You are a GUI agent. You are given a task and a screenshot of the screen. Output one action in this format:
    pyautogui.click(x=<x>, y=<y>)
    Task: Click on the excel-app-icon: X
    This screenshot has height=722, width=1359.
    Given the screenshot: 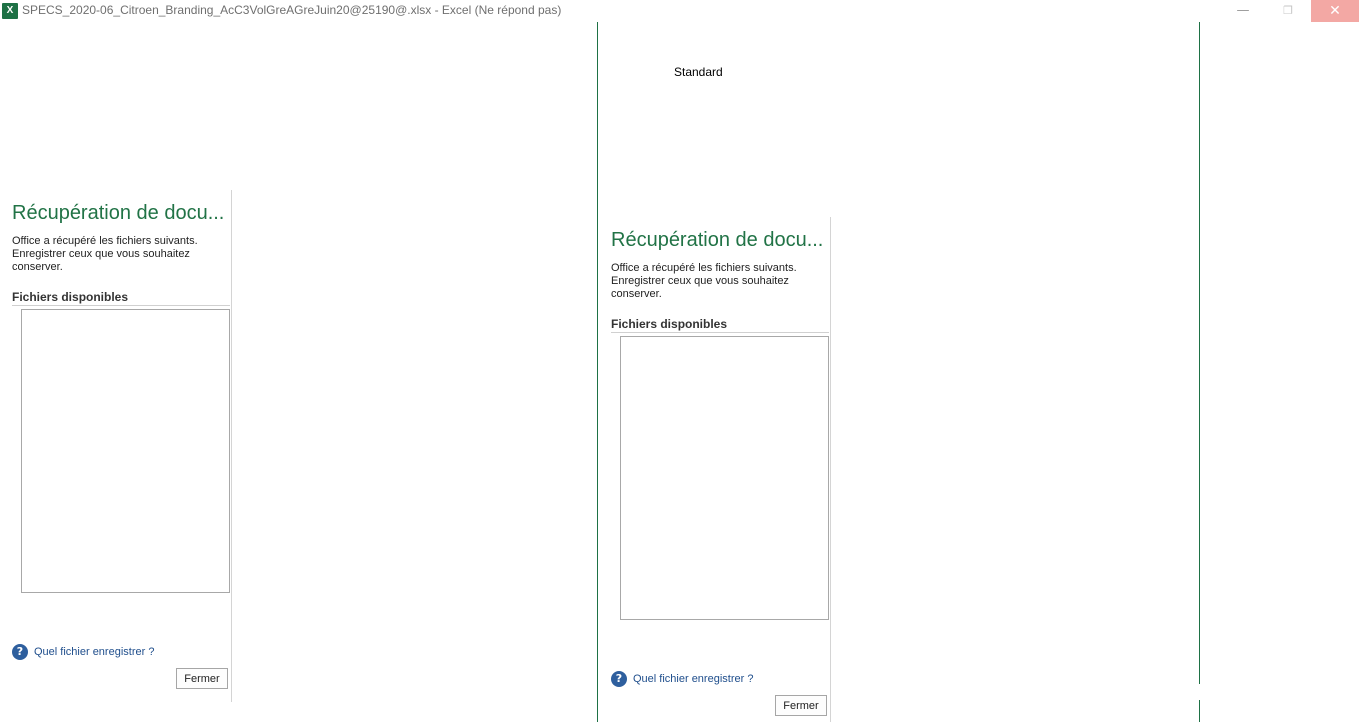 What is the action you would take?
    pyautogui.click(x=11, y=11)
    